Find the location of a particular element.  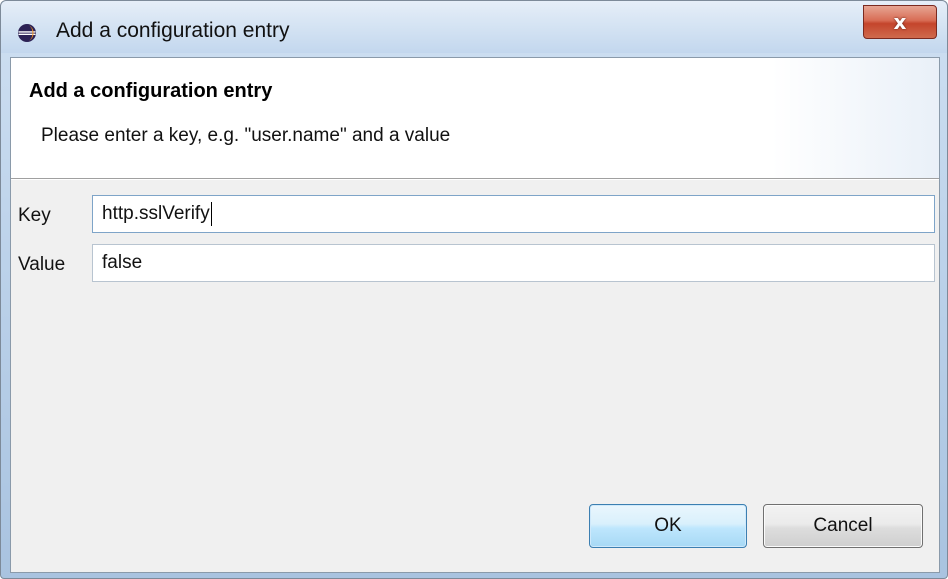

text-caret is located at coordinates (211, 213).